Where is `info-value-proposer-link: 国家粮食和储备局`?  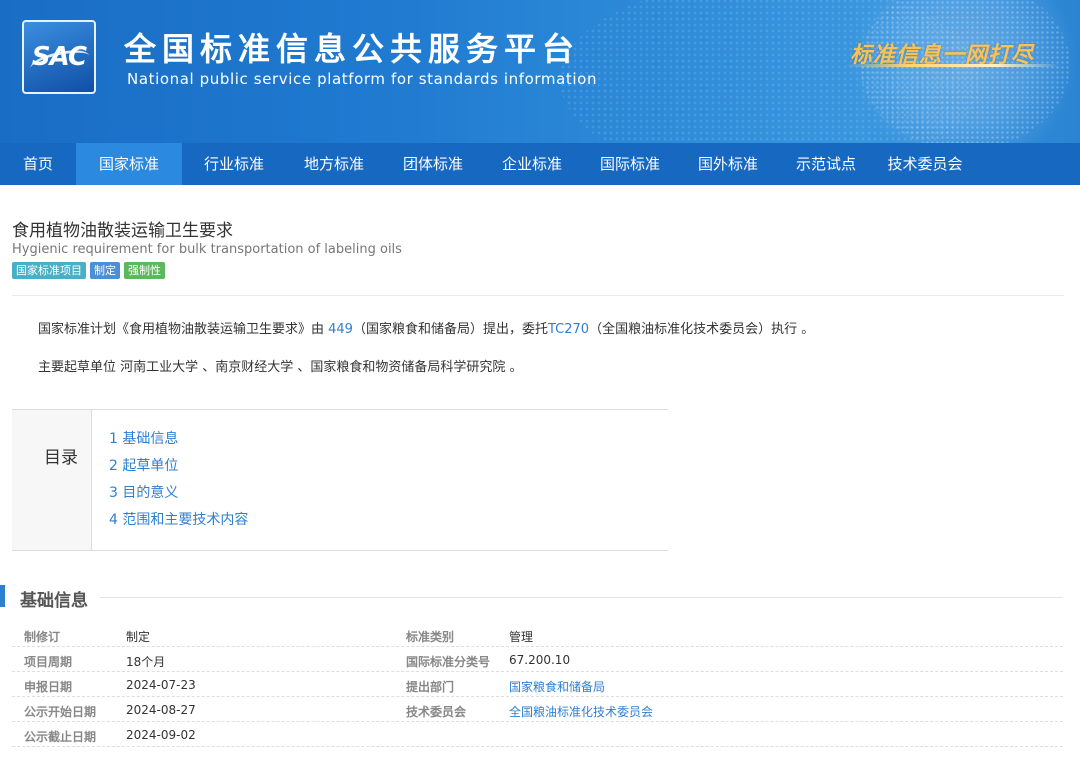 info-value-proposer-link: 国家粮食和储备局 is located at coordinates (557, 686).